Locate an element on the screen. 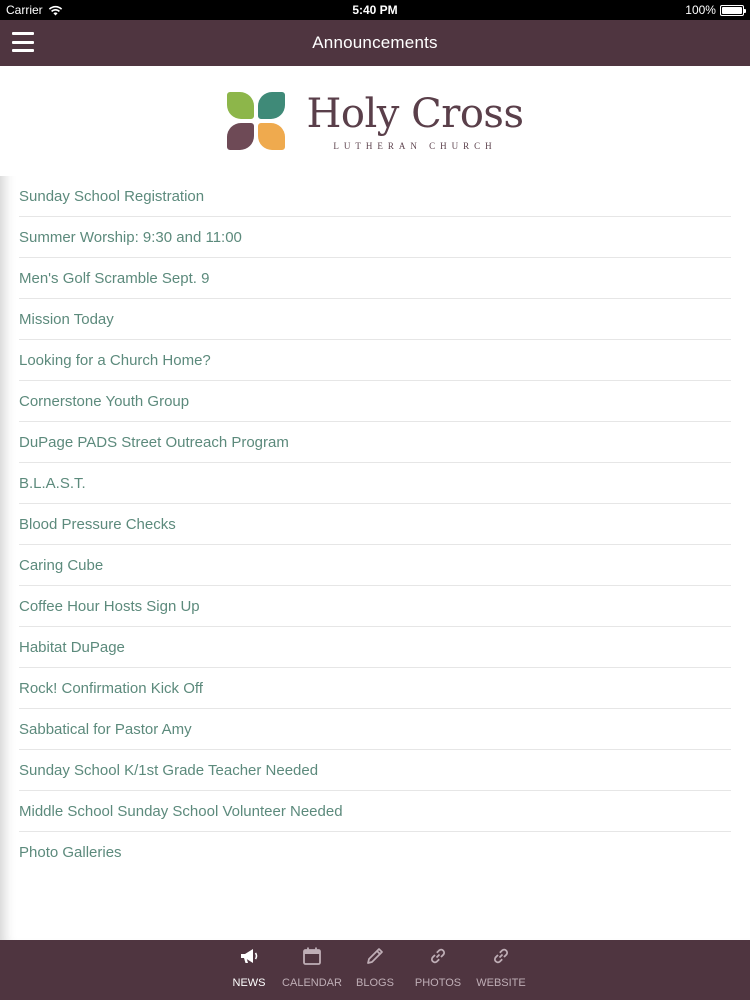 The image size is (750, 1000). announcement-item: DuPage PADS Street Outreach Program is located at coordinates (375, 442).